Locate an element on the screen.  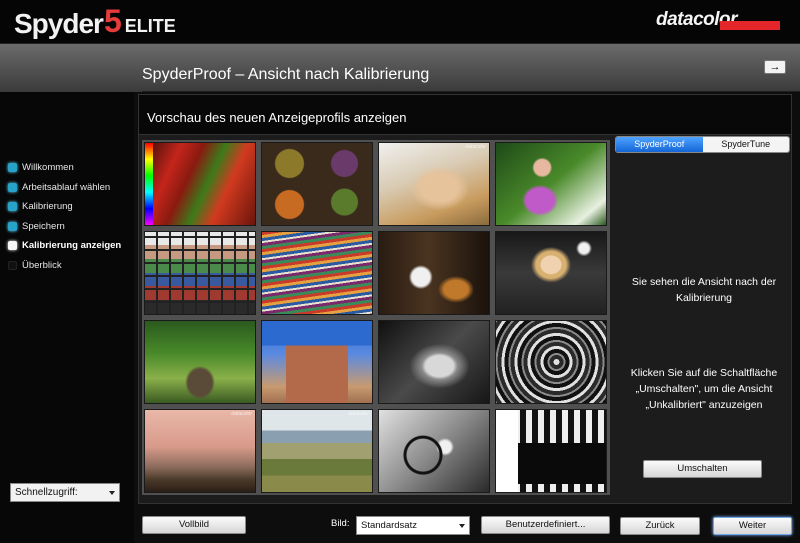
spyder-logo: Spyder 5 ELITE is located at coordinates (95, 21).